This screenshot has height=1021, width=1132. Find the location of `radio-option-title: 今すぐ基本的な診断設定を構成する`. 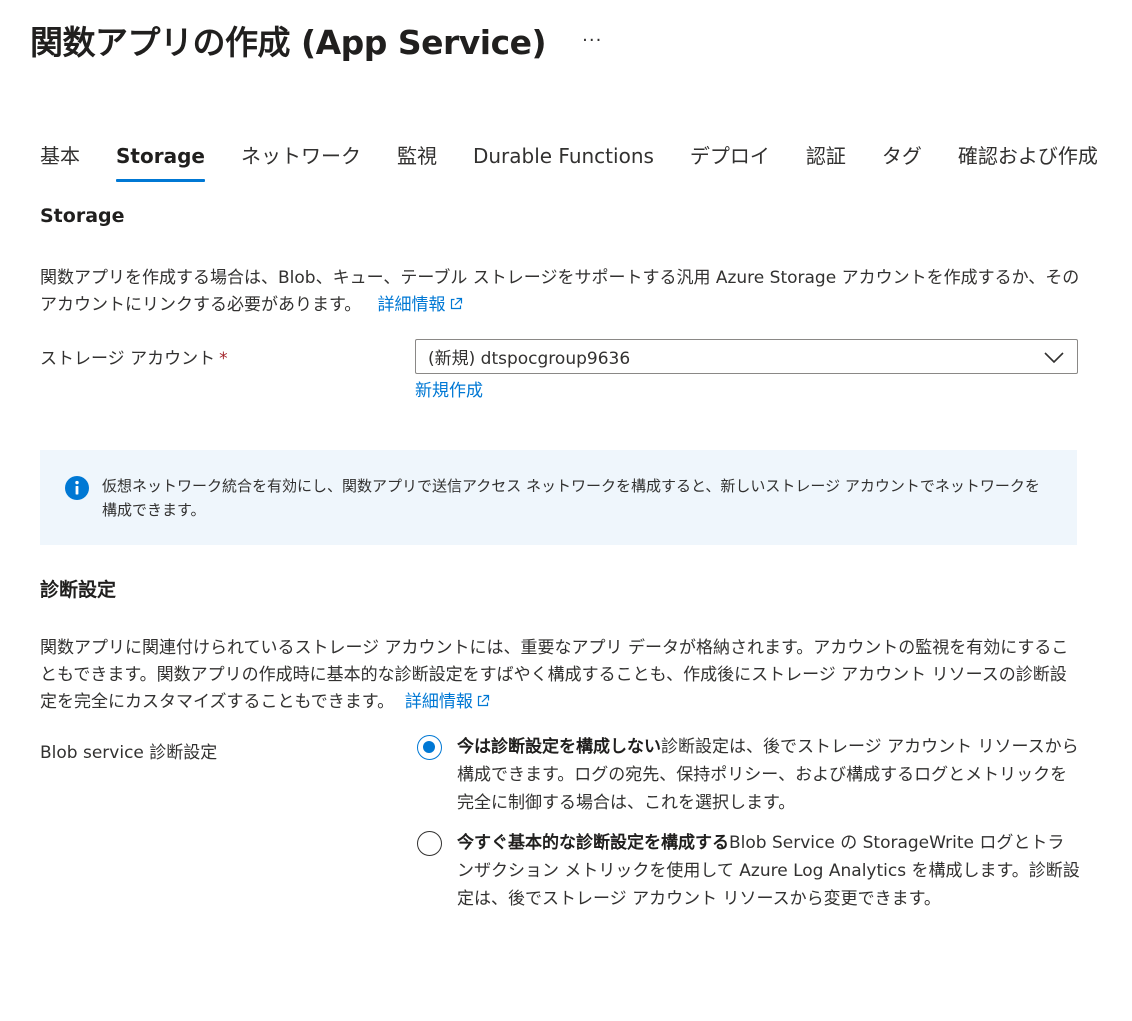

radio-option-title: 今すぐ基本的な診断設定を構成する is located at coordinates (593, 843).